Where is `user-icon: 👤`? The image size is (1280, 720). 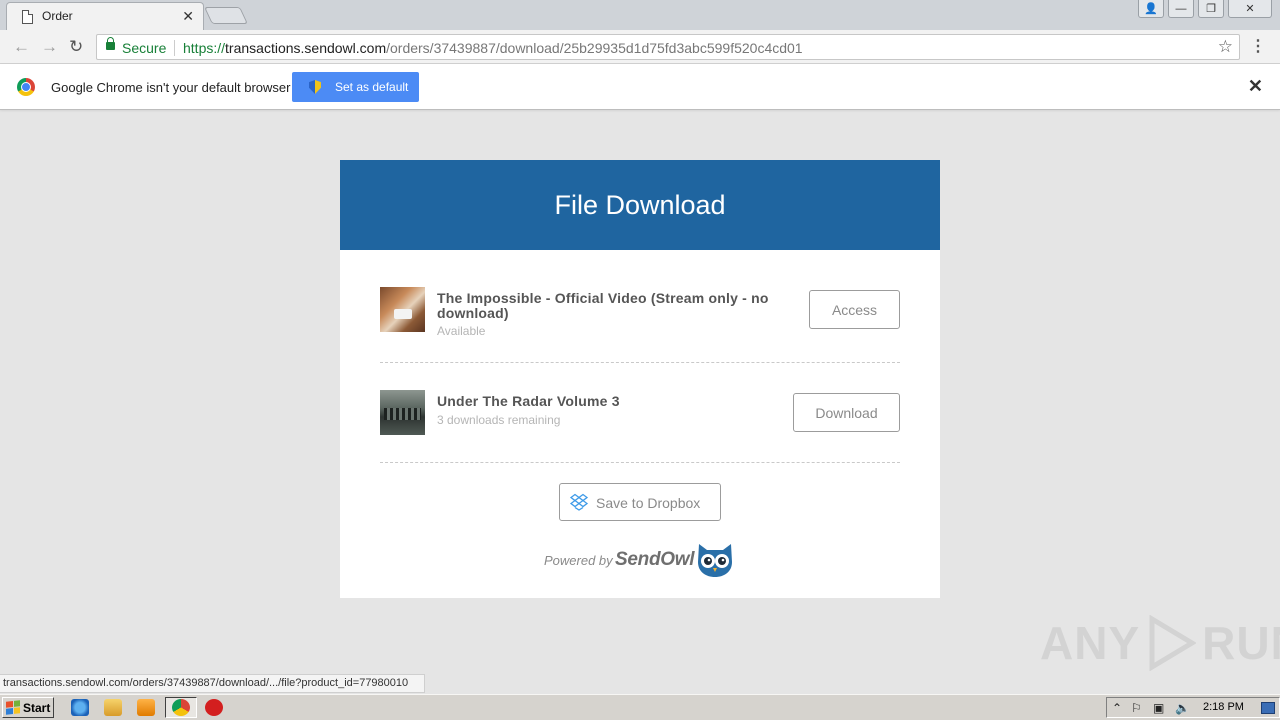
user-icon: 👤 is located at coordinates (1151, 9).